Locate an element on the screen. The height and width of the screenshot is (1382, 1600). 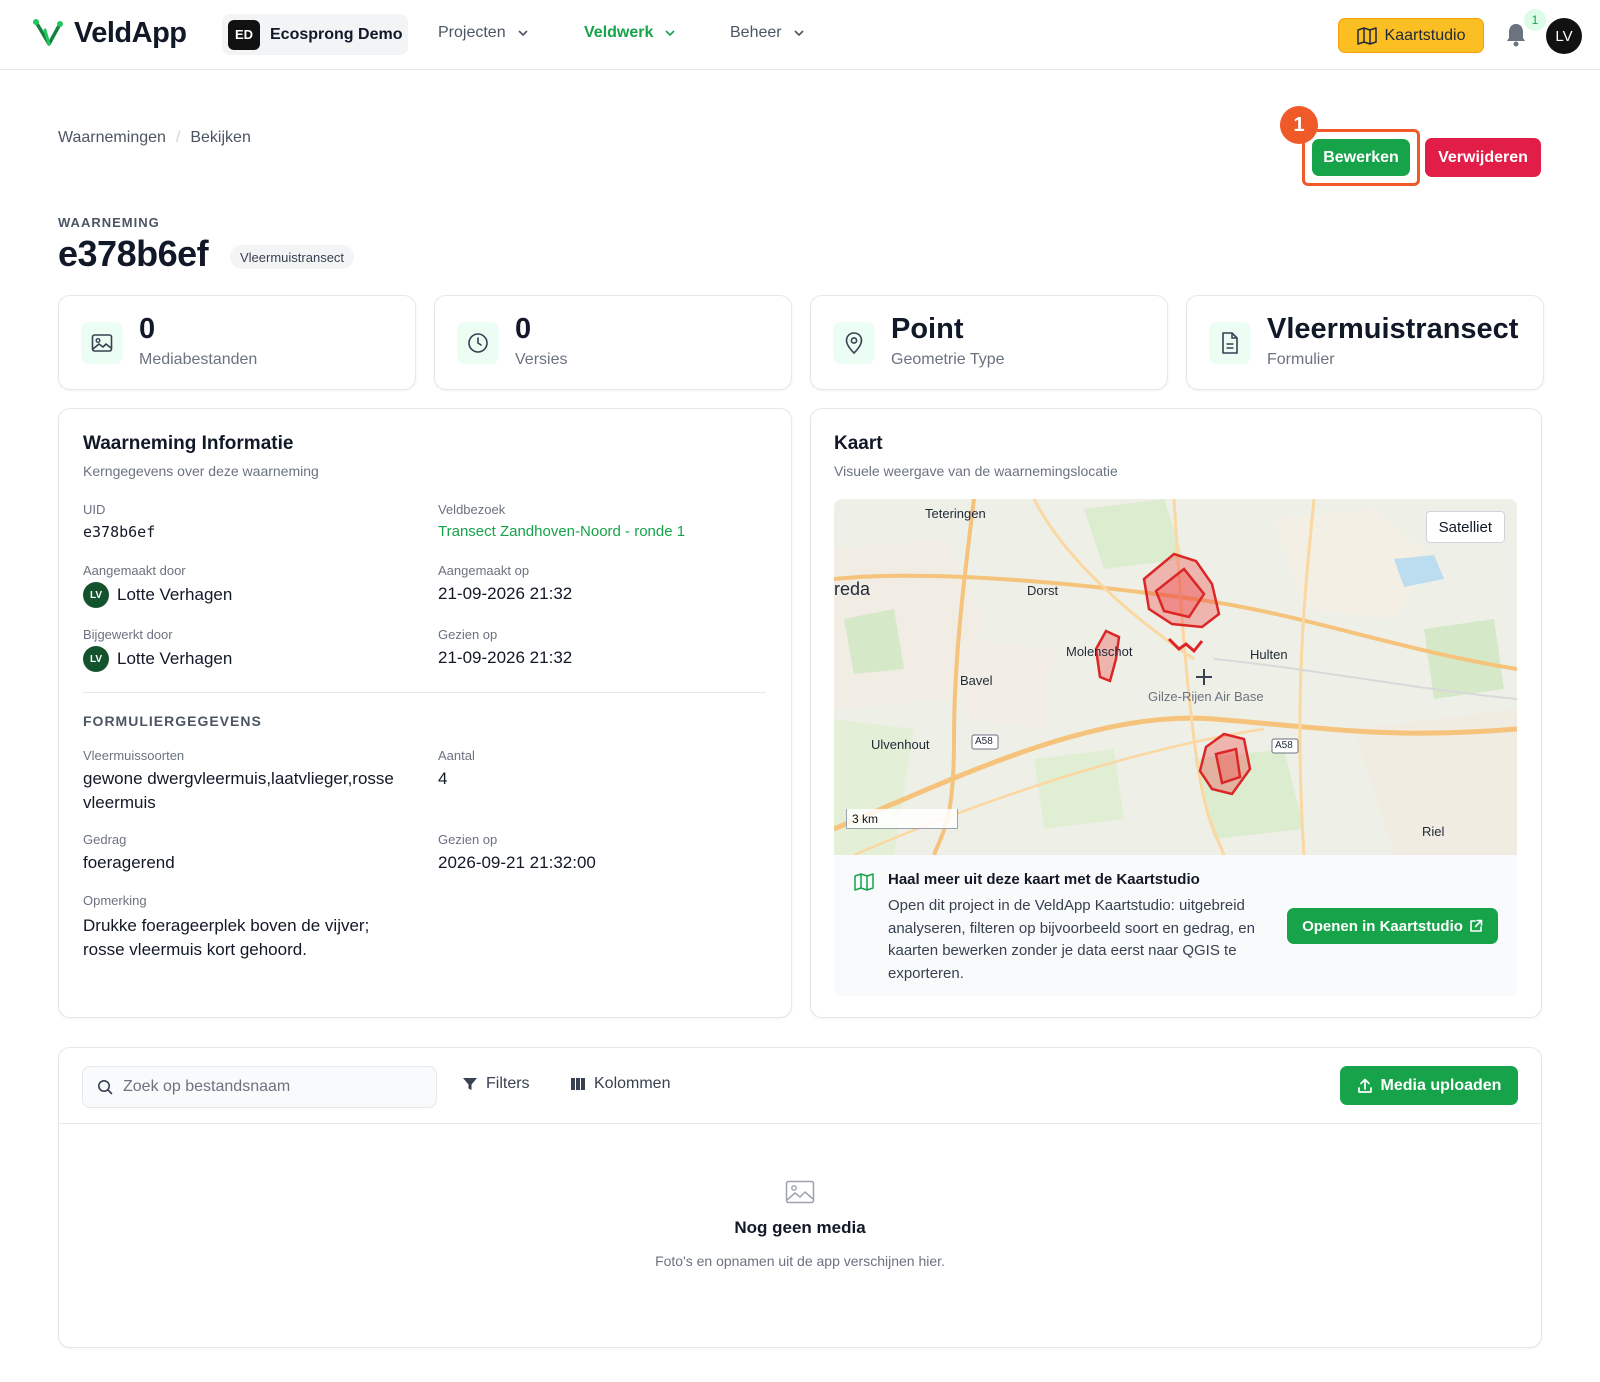
columns-button: Kolommen is located at coordinates (620, 1084).